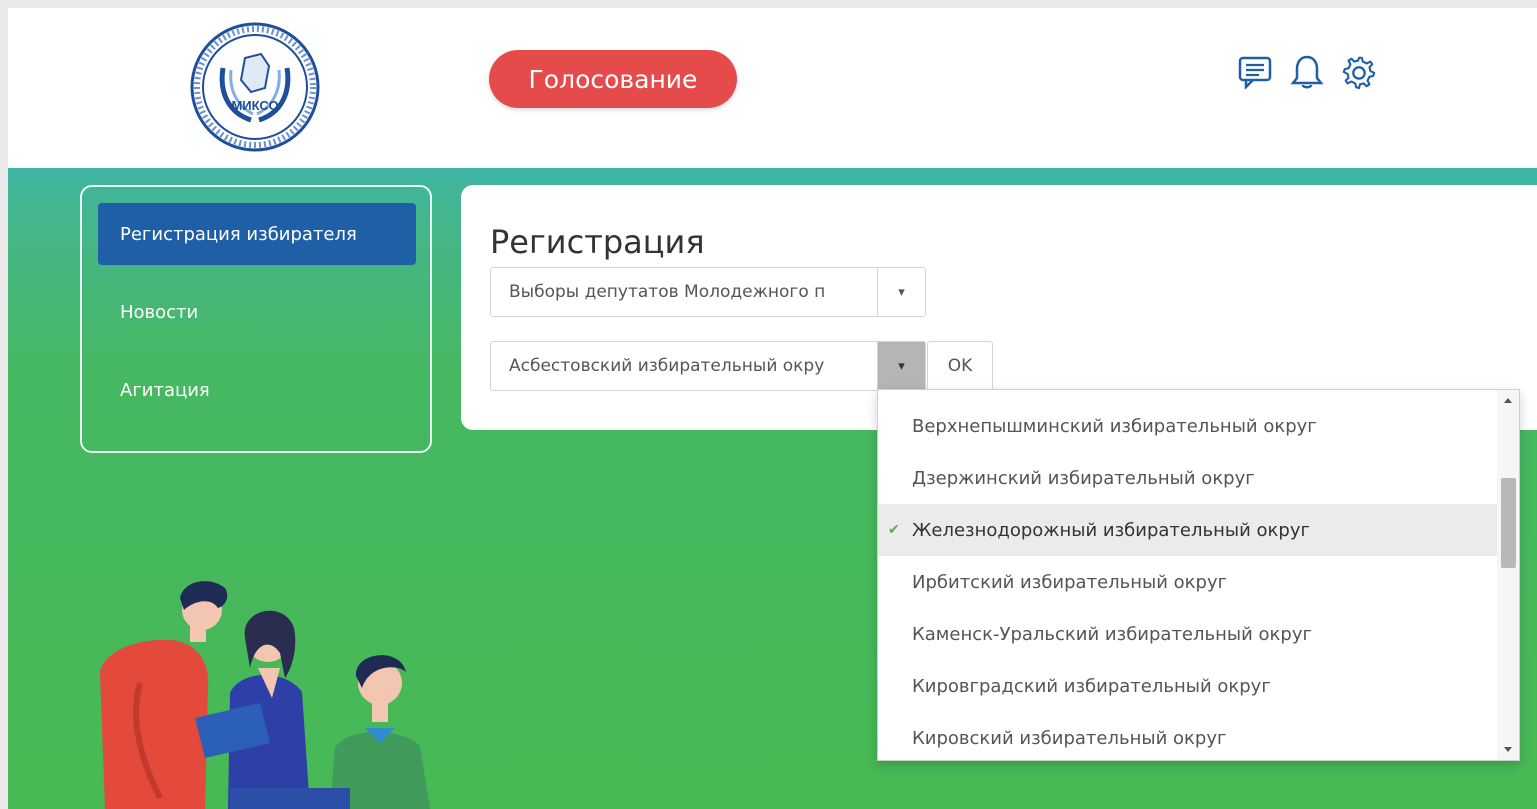 The width and height of the screenshot is (1537, 809). I want to click on logo-text: МИКСО, so click(254, 105).